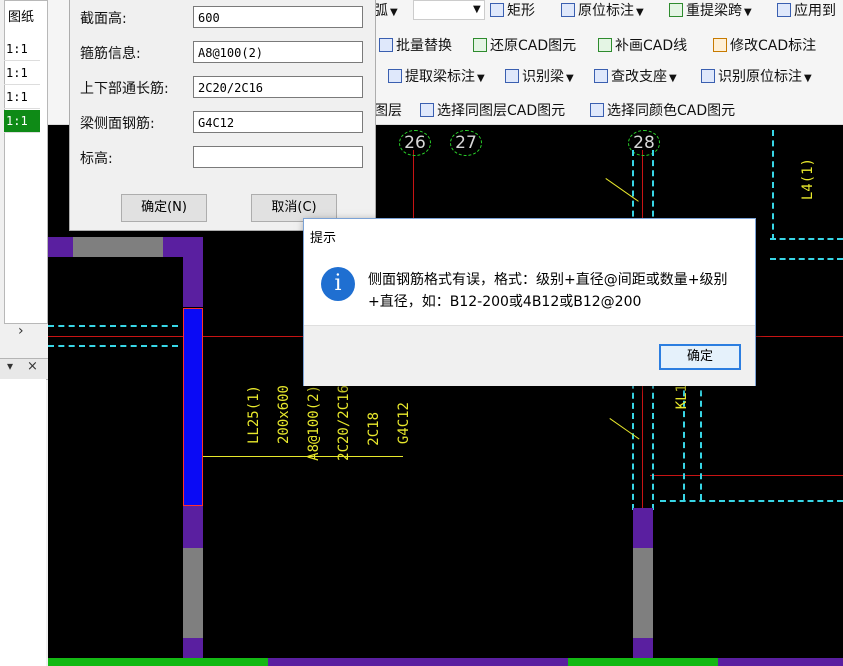 This screenshot has height=666, width=843. I want to click on drawing-list-panel: 图纸 1:1 1:1 1:1 1:1 › ▾ ×, so click(24, 333).